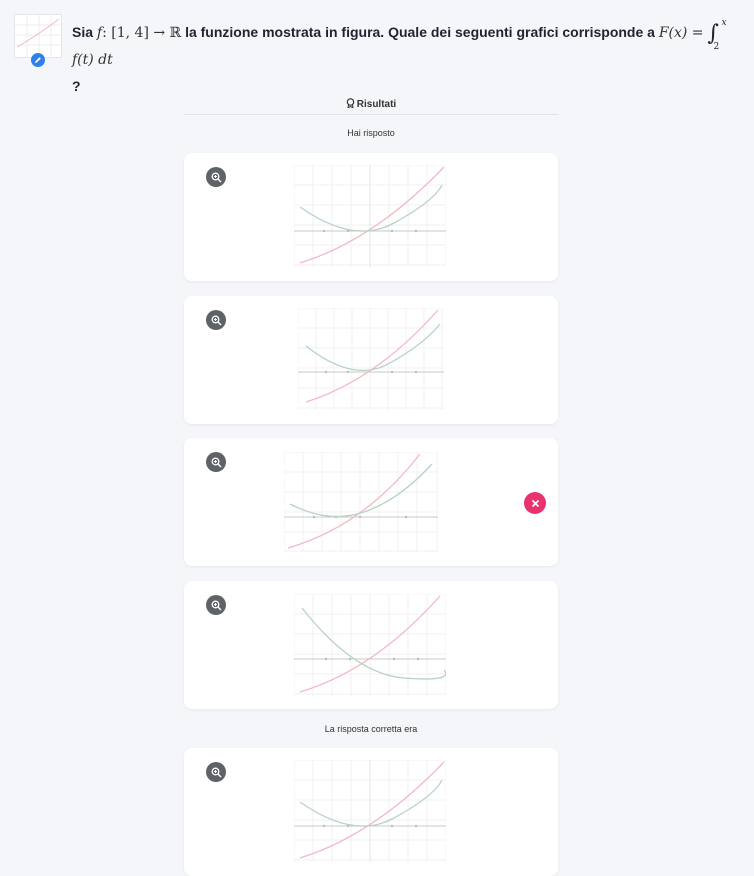 The height and width of the screenshot is (876, 754). I want to click on option-card-a, so click(371, 217).